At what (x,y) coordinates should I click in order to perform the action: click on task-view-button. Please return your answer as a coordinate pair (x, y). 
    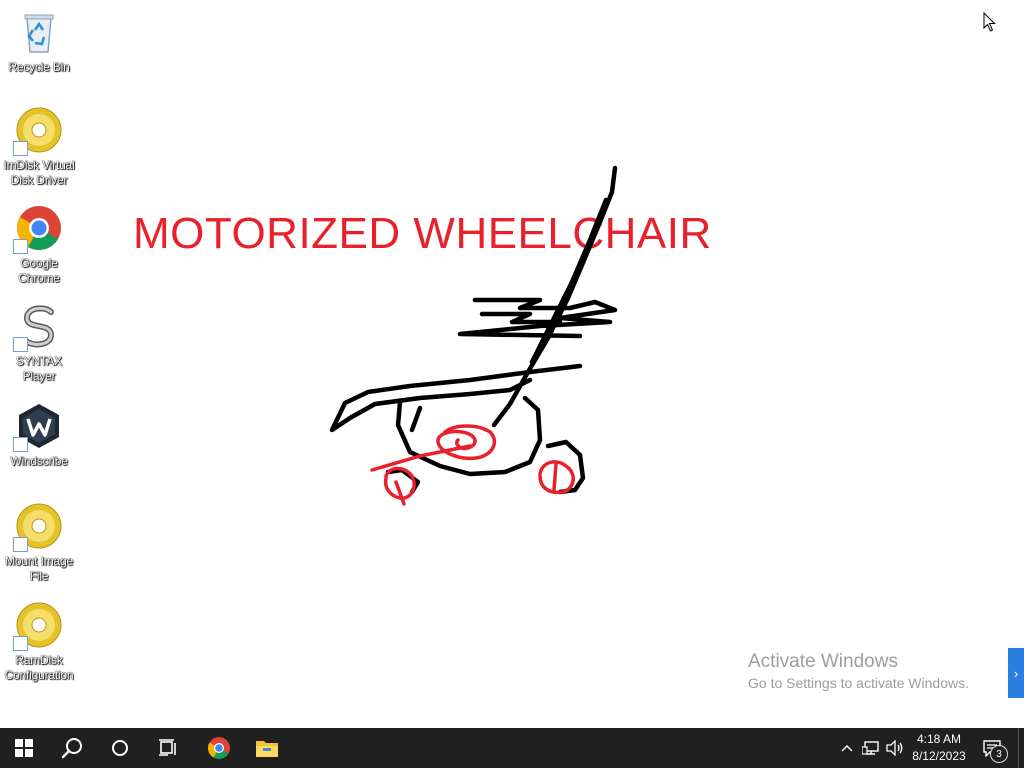
    Looking at the image, I should click on (168, 748).